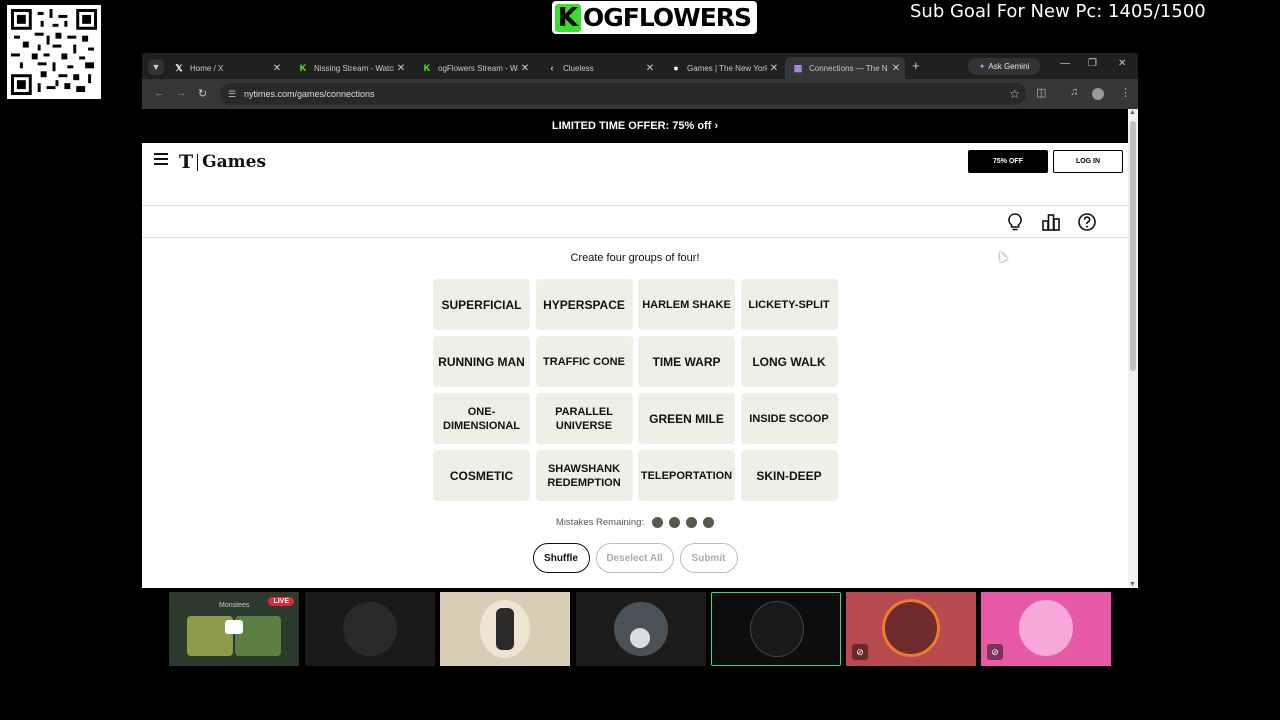 This screenshot has height=720, width=1280. I want to click on games-wordmark: Games, so click(234, 162).